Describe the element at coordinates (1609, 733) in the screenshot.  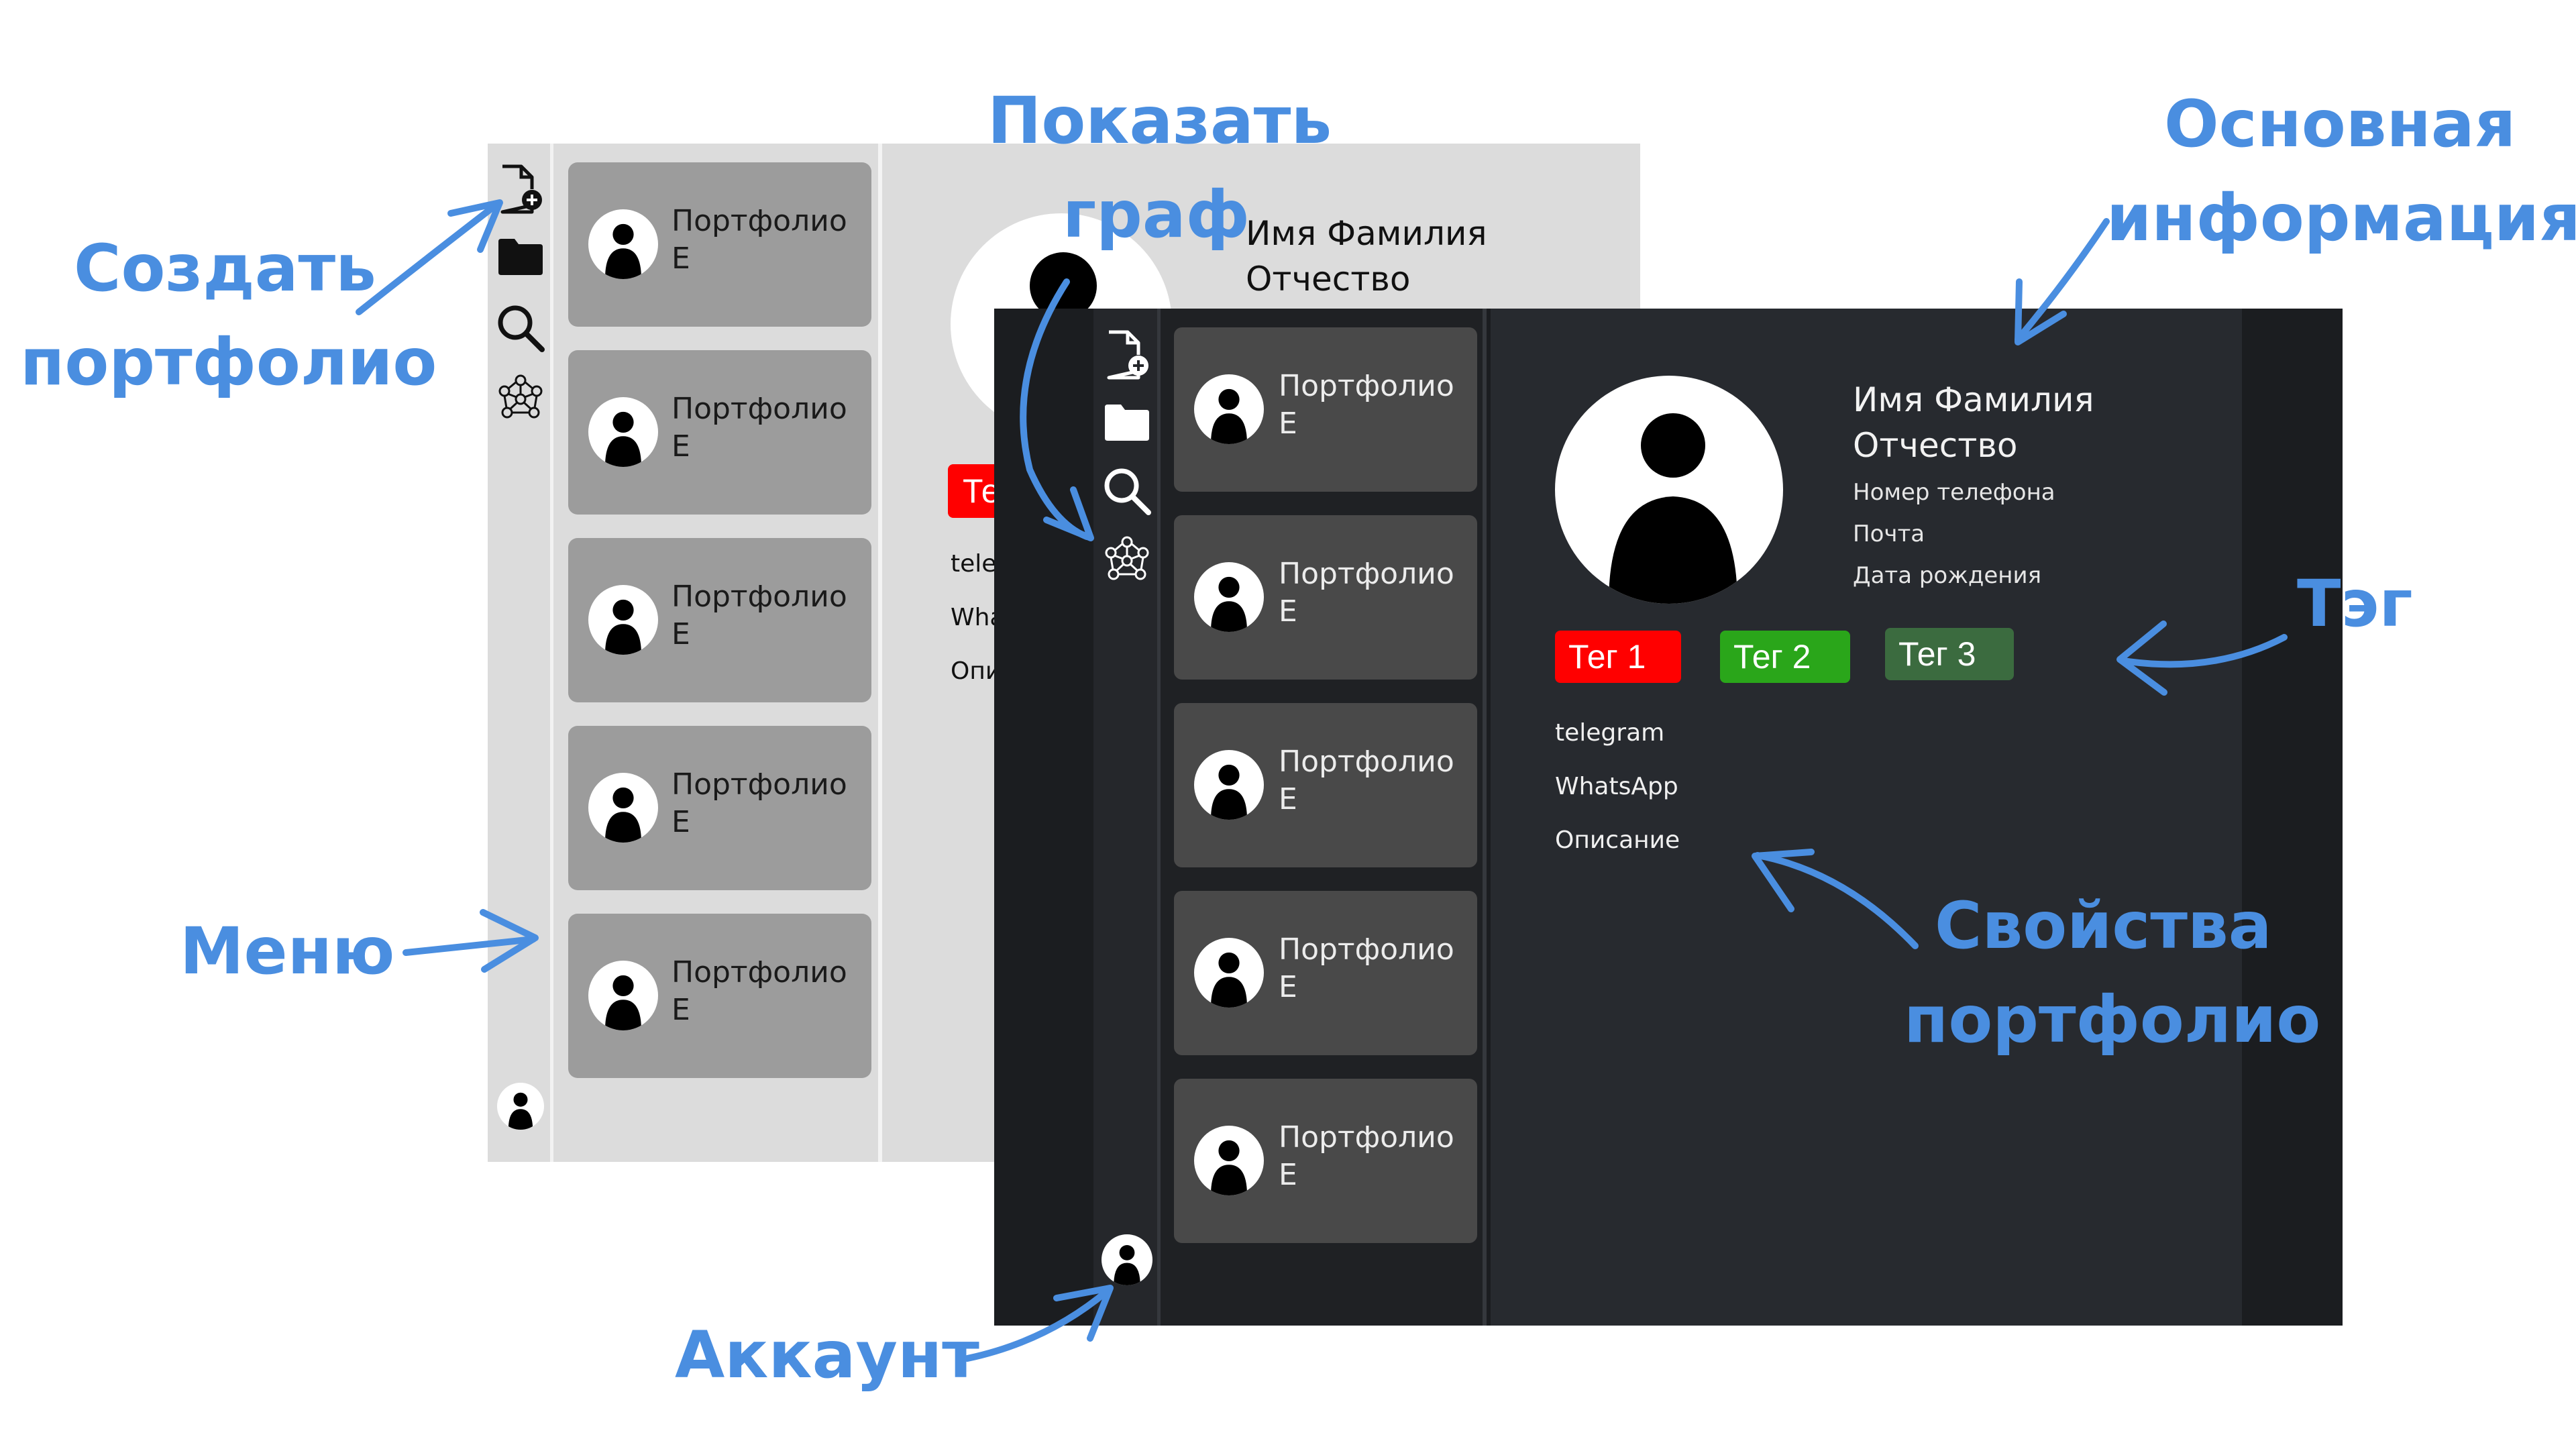
I see `property-telegram: telegram` at that location.